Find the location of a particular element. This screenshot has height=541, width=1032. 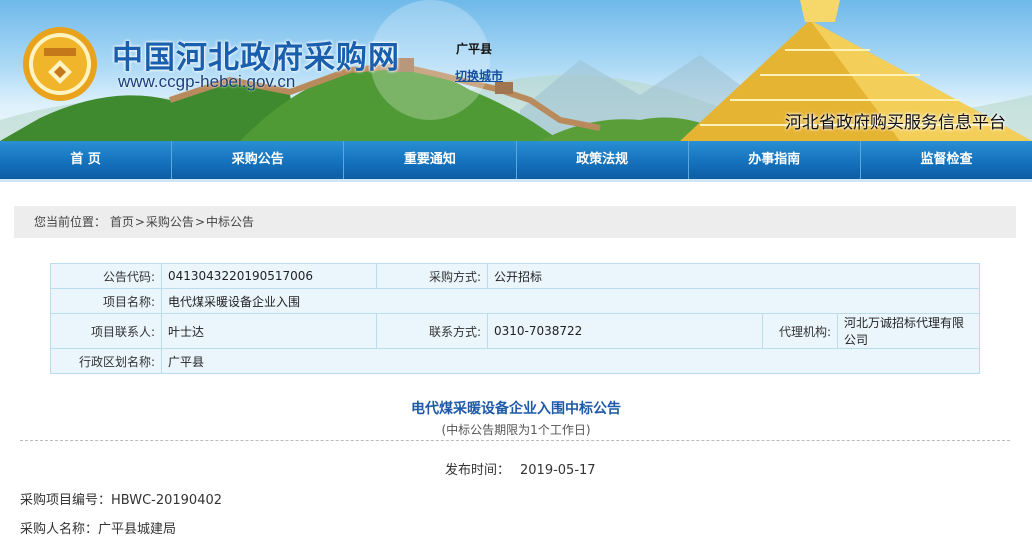

main-nav: 首 页 采购公告 重要通知 政策法规 办事指南 监督检查 is located at coordinates (516, 161).